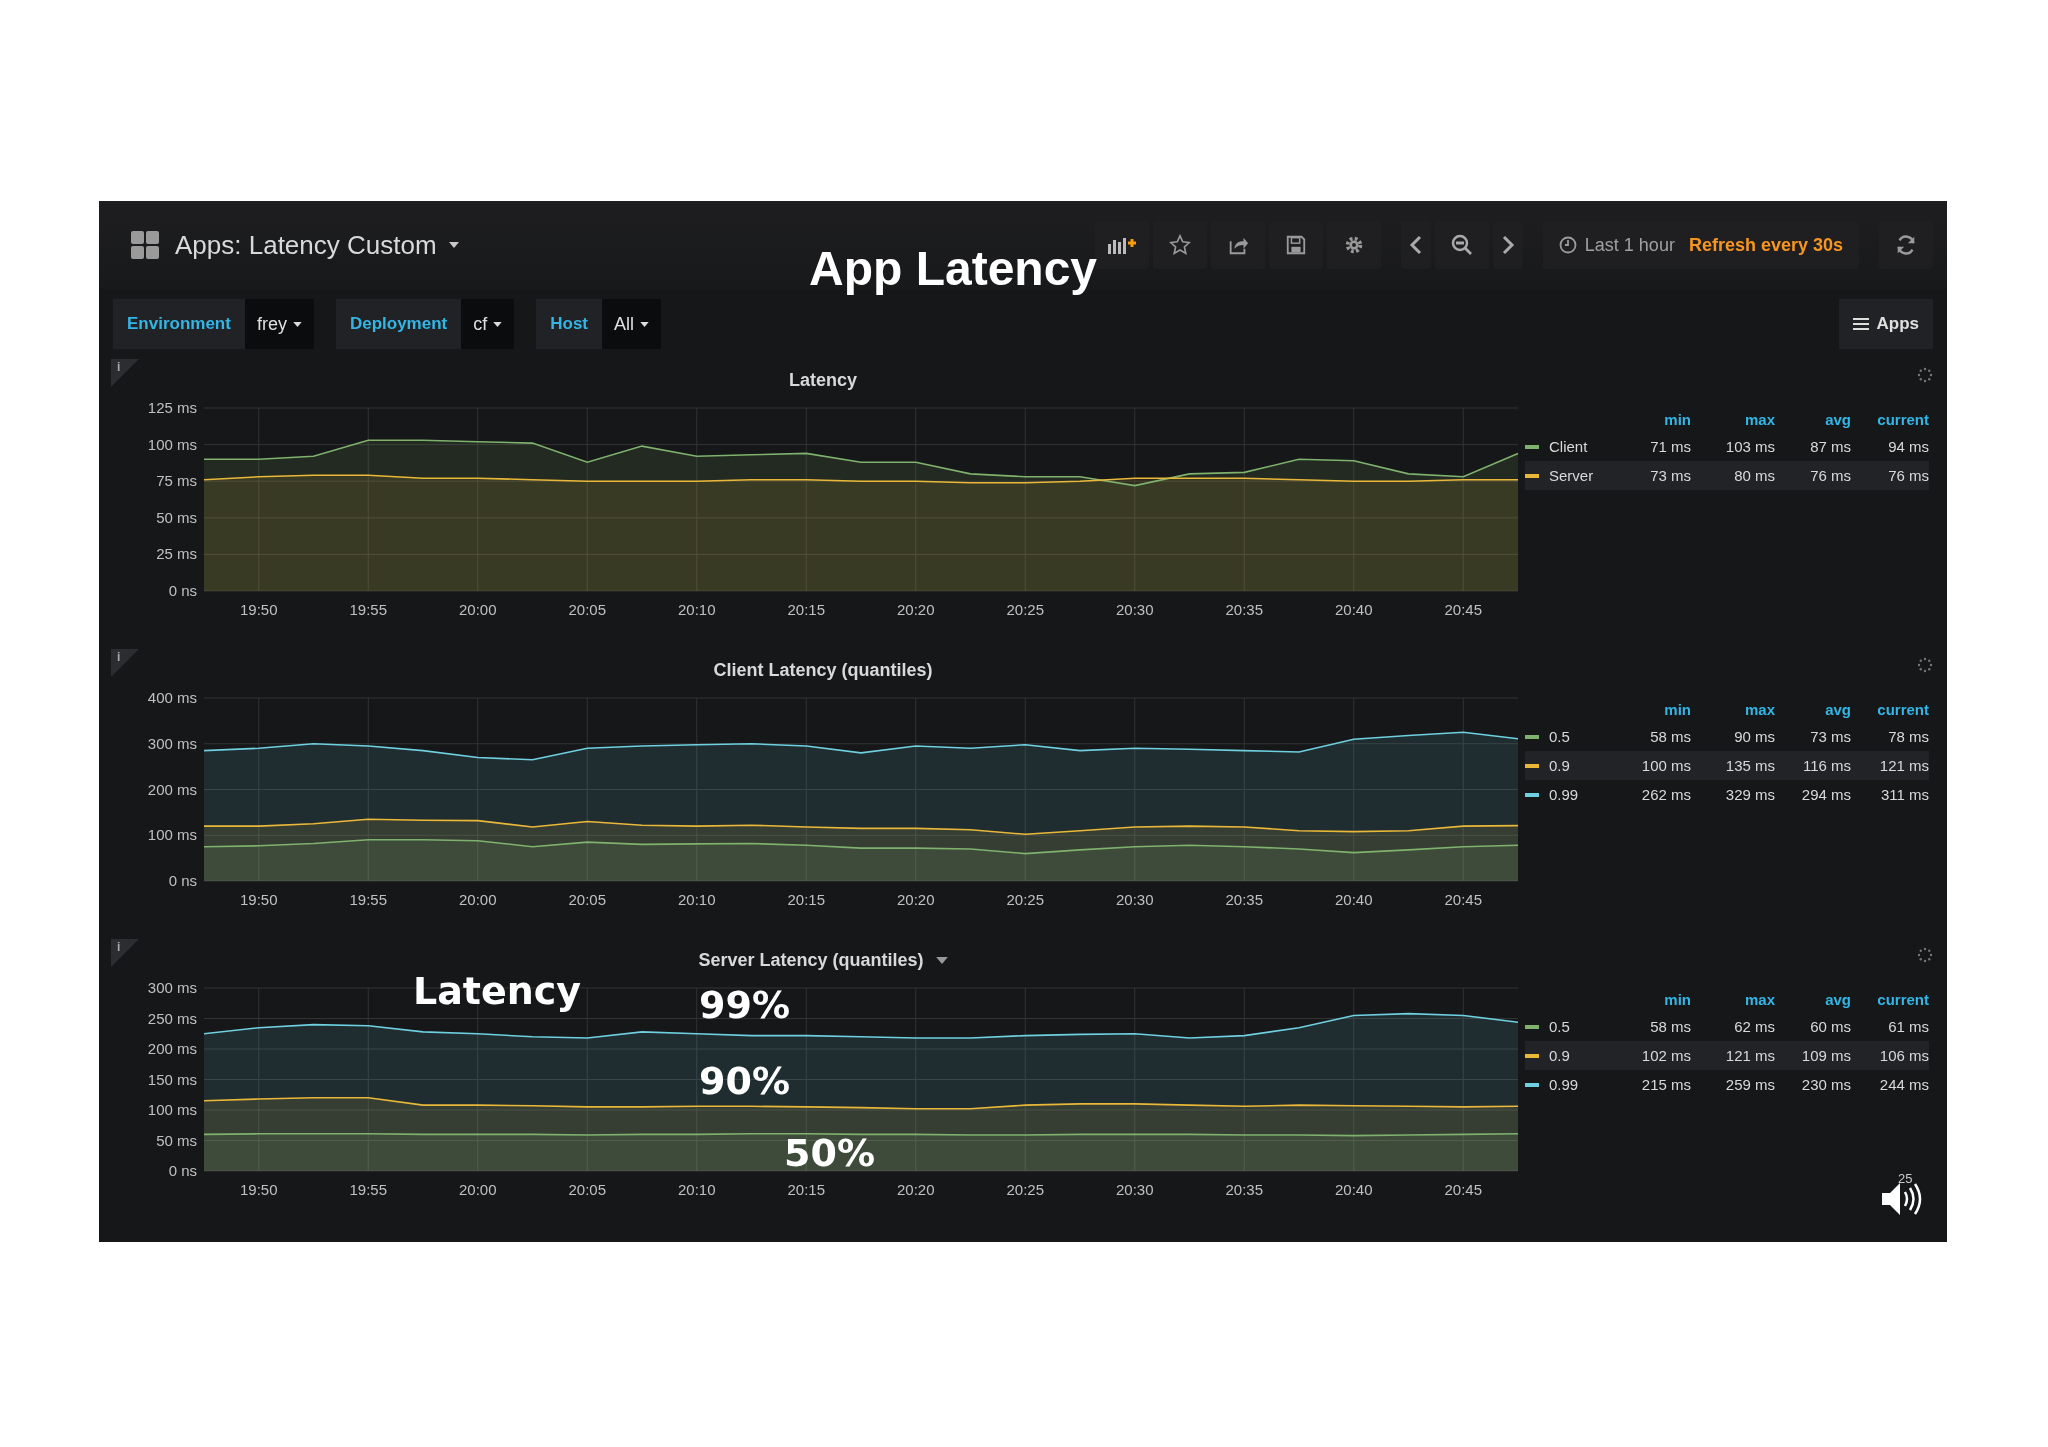 Image resolution: width=2048 pixels, height=1447 pixels. What do you see at coordinates (176, 517) in the screenshot?
I see `axis-label: 50 ms` at bounding box center [176, 517].